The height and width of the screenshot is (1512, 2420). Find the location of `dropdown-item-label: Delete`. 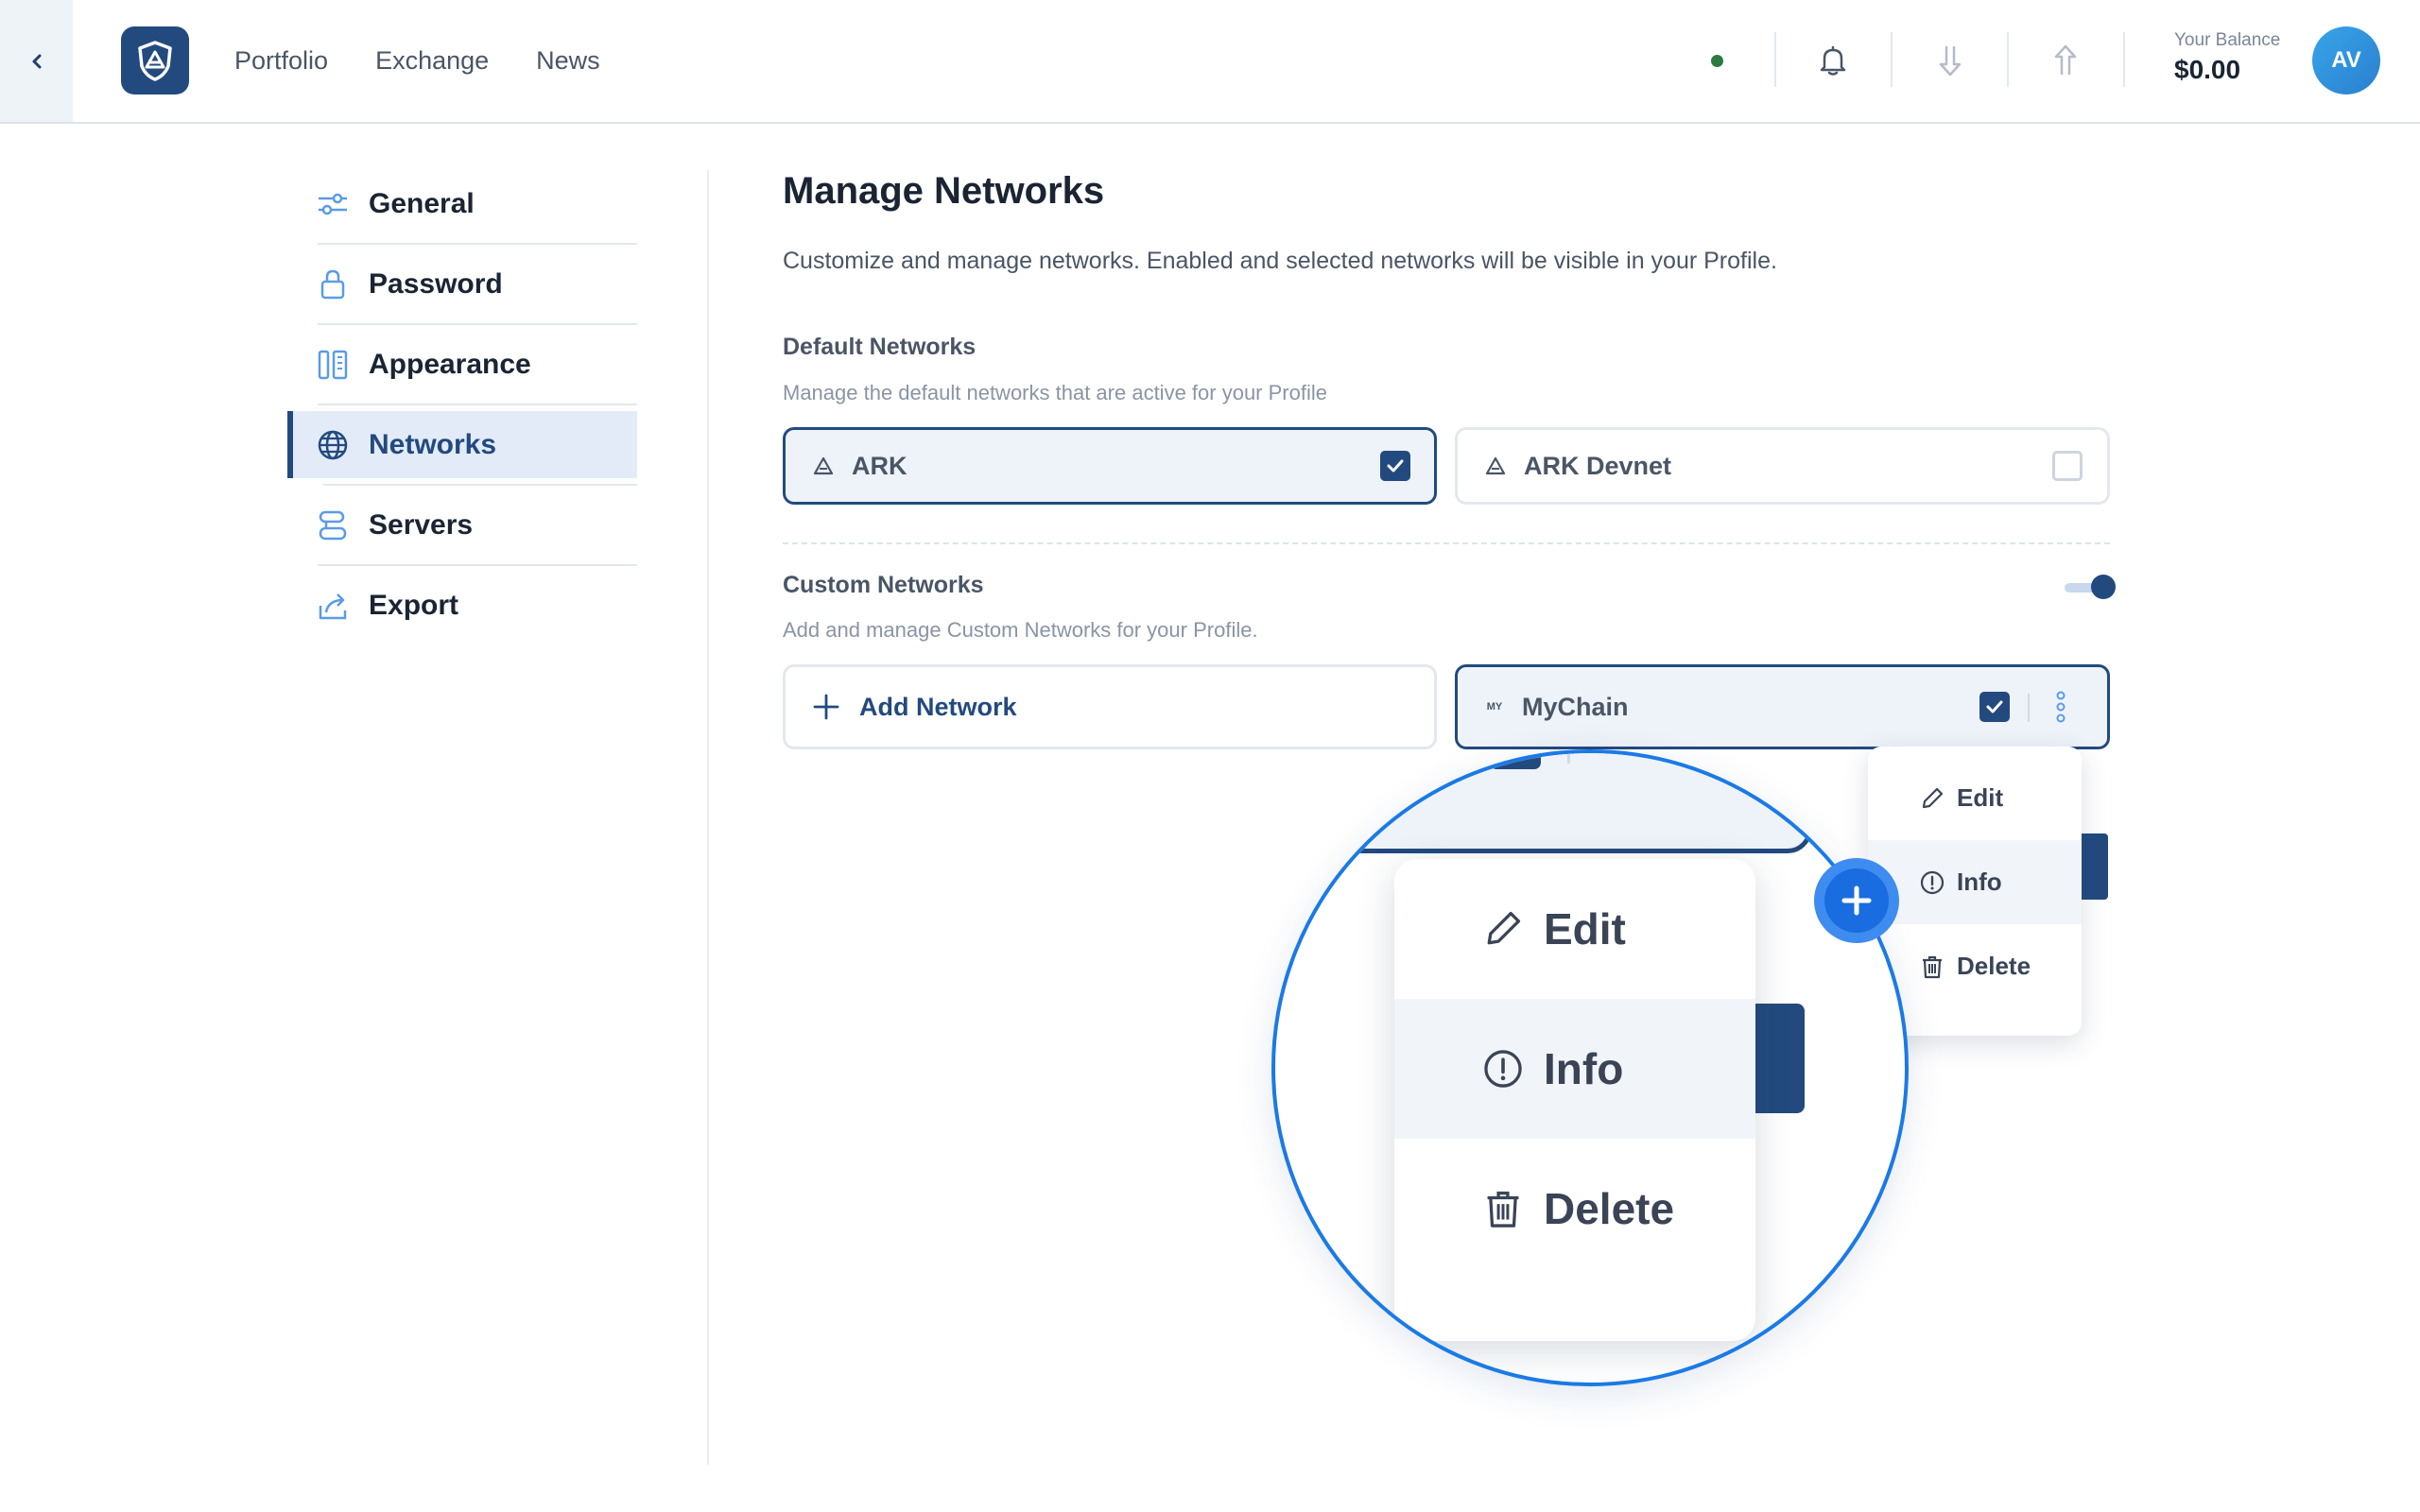

dropdown-item-label: Delete is located at coordinates (1994, 966).